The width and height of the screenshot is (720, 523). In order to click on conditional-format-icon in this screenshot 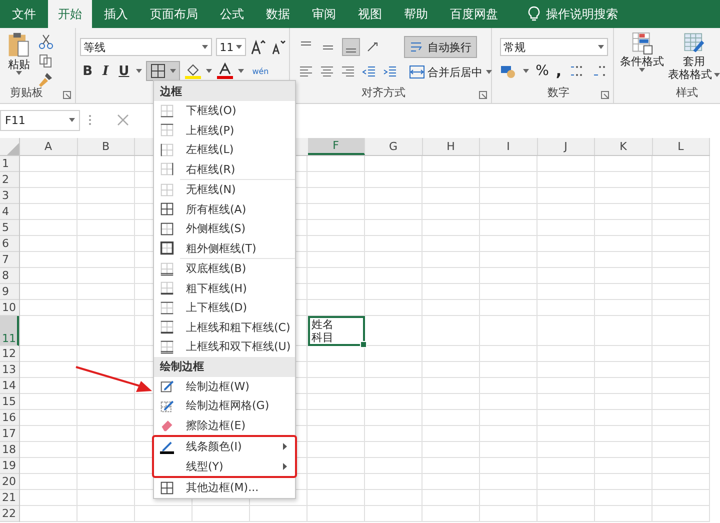, I will do `click(642, 43)`.